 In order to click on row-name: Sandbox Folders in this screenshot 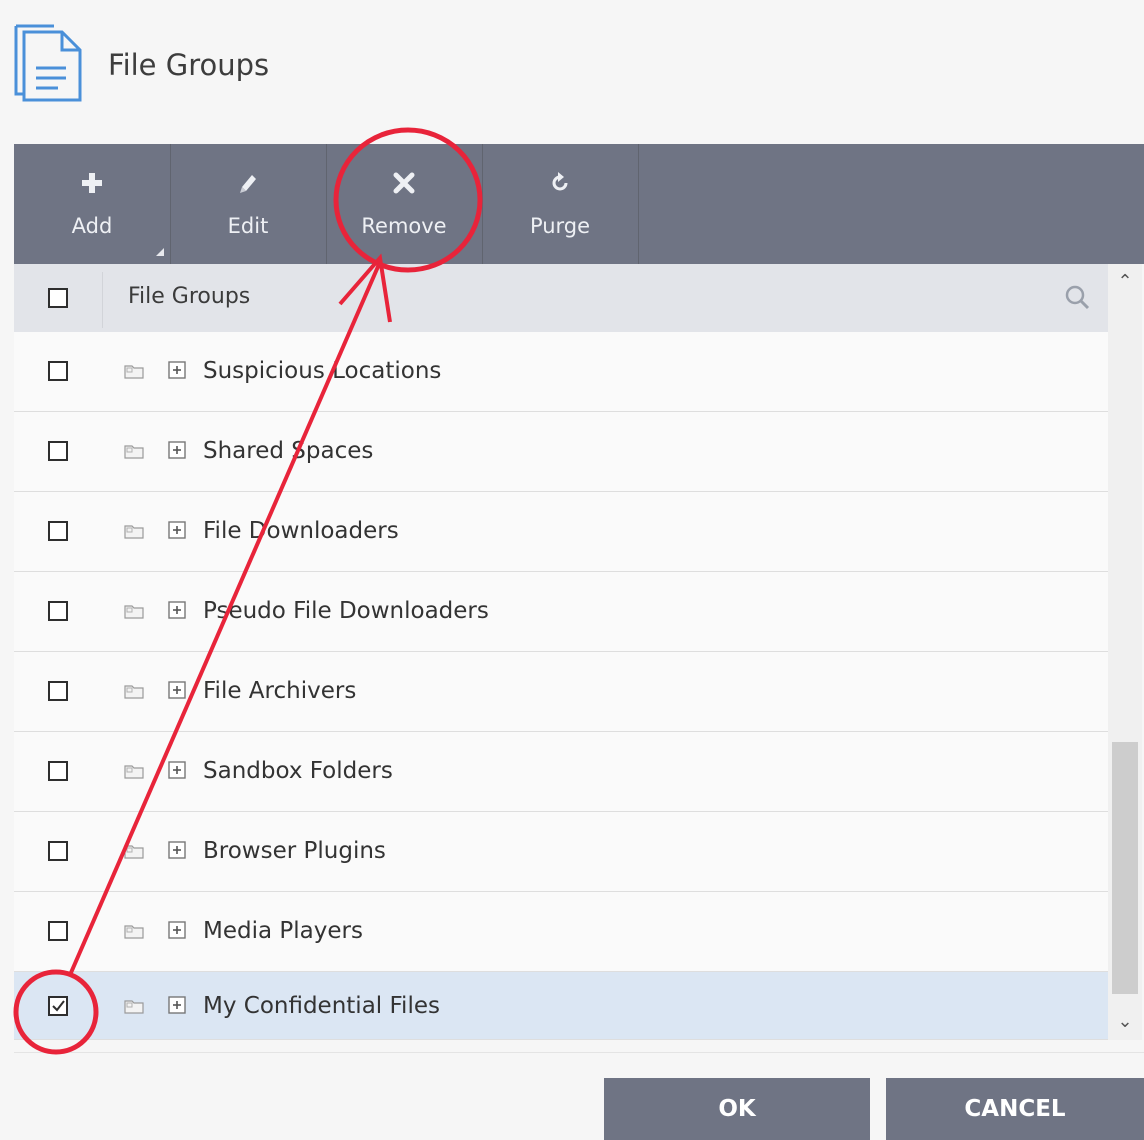, I will do `click(298, 771)`.